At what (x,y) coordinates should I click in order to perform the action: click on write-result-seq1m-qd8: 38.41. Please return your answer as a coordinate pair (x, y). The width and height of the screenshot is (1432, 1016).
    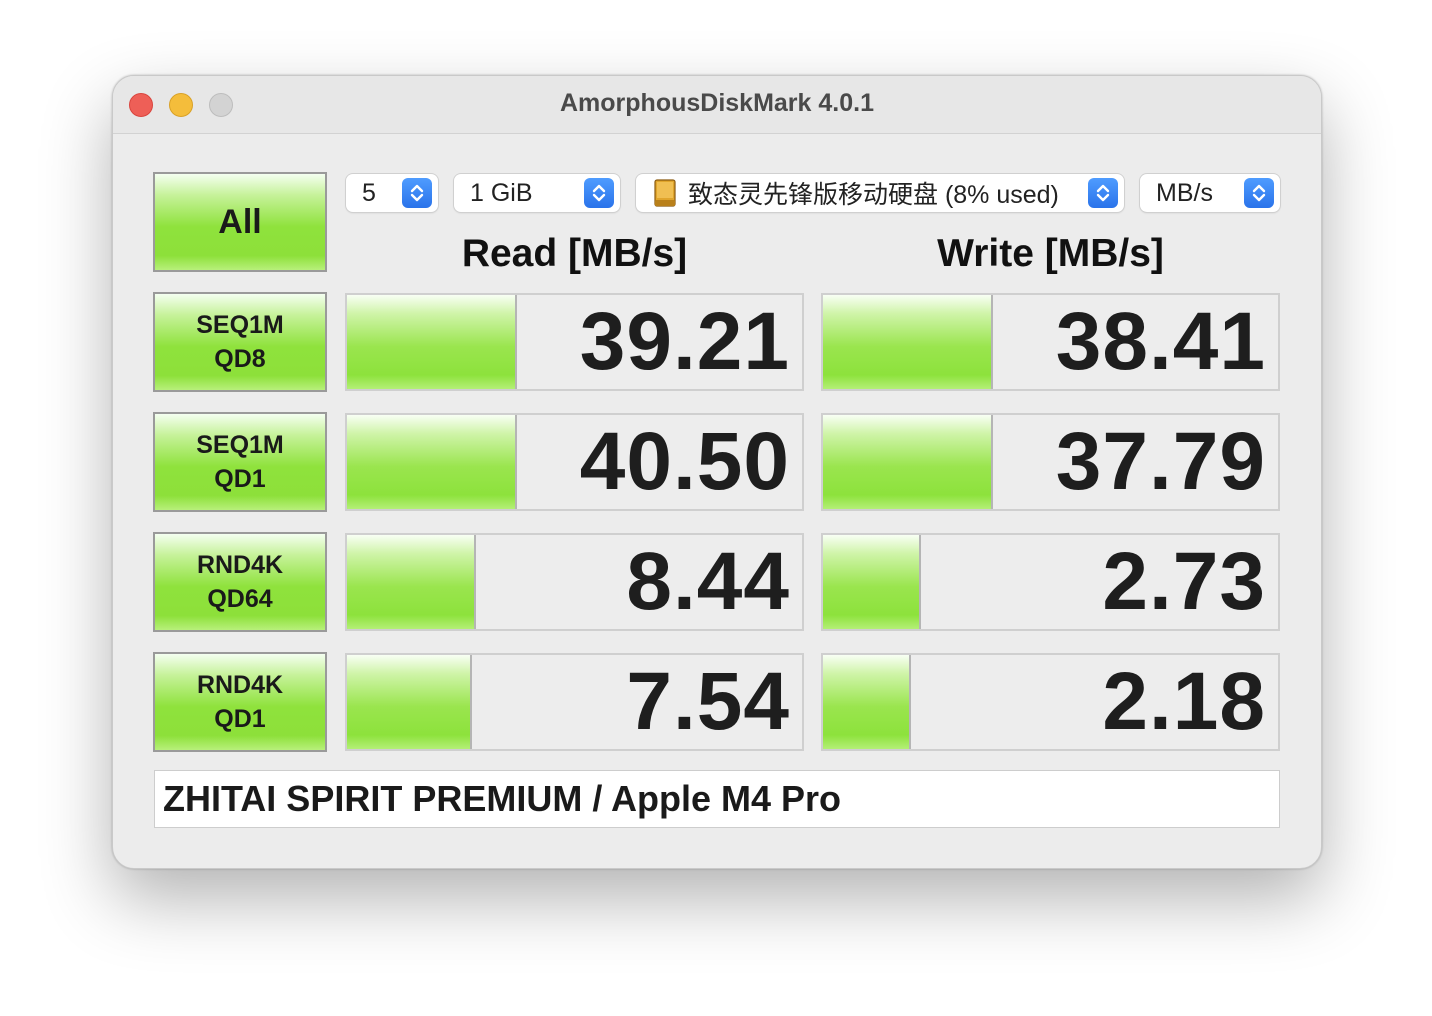
    Looking at the image, I should click on (1050, 342).